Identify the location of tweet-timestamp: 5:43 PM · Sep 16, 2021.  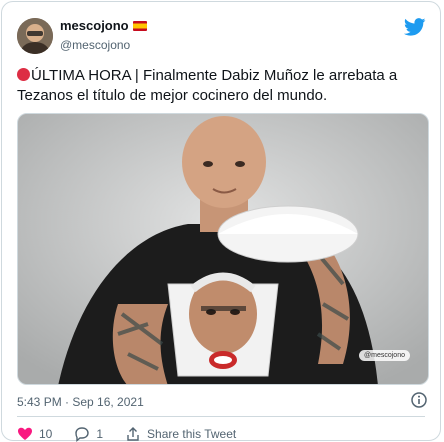
(80, 402).